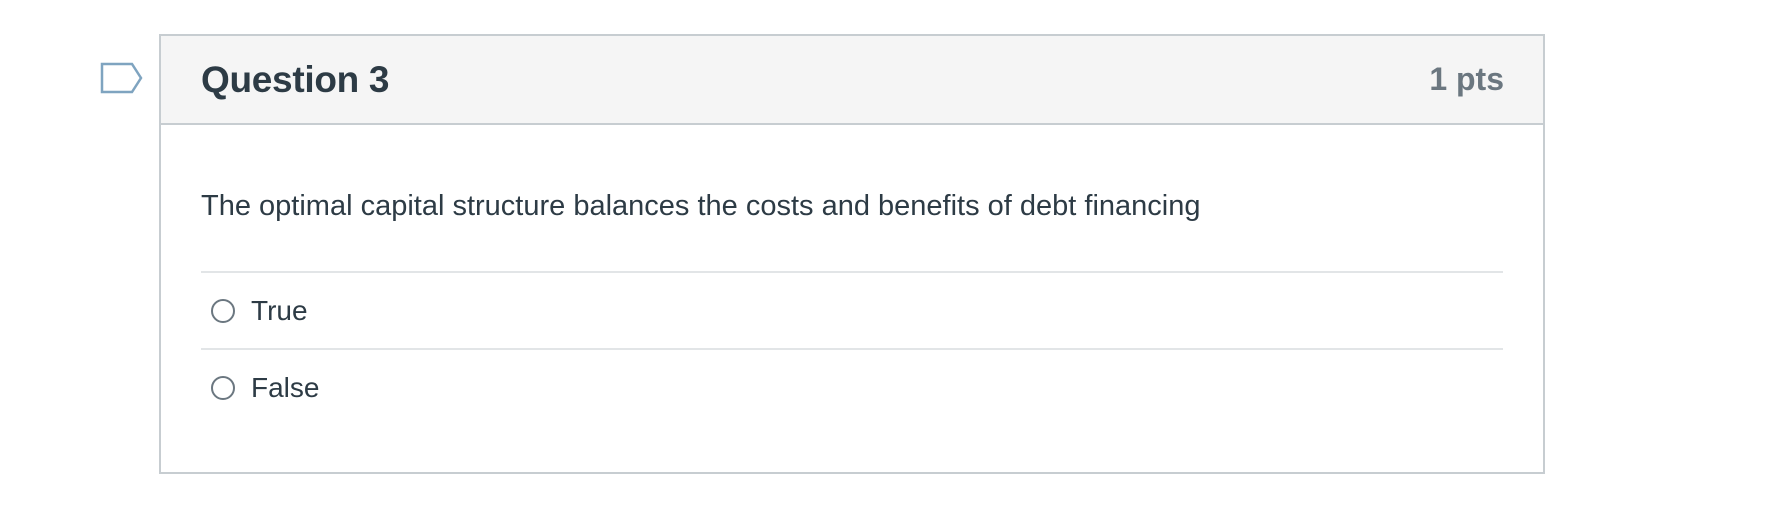 The height and width of the screenshot is (516, 1768). Describe the element at coordinates (295, 79) in the screenshot. I see `question-title: Question 3` at that location.